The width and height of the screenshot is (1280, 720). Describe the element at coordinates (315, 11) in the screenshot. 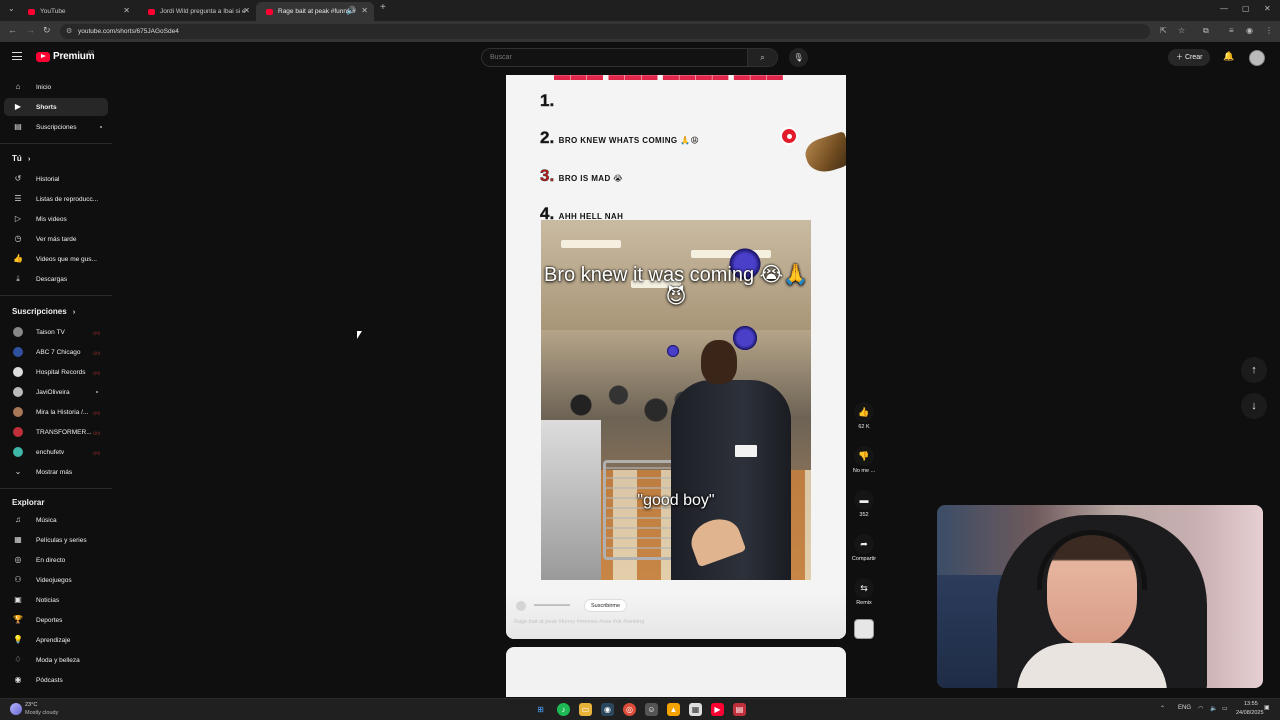

I see `tab-rage-bait: Rage bait at peak #funny # 🔊 ✕` at that location.